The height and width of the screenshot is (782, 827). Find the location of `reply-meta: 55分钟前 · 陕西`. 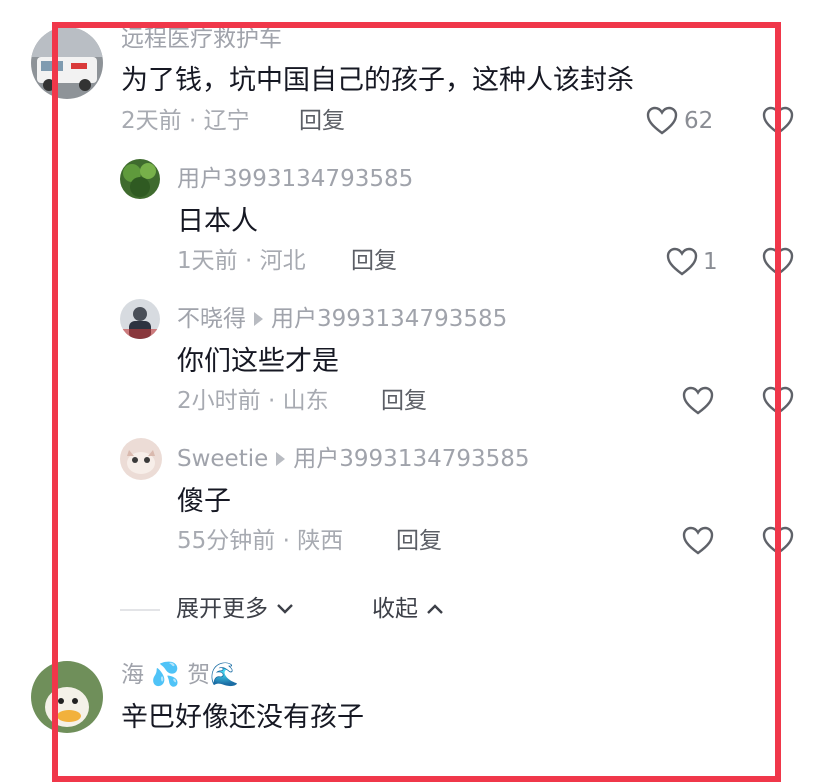

reply-meta: 55分钟前 · 陕西 is located at coordinates (260, 541).